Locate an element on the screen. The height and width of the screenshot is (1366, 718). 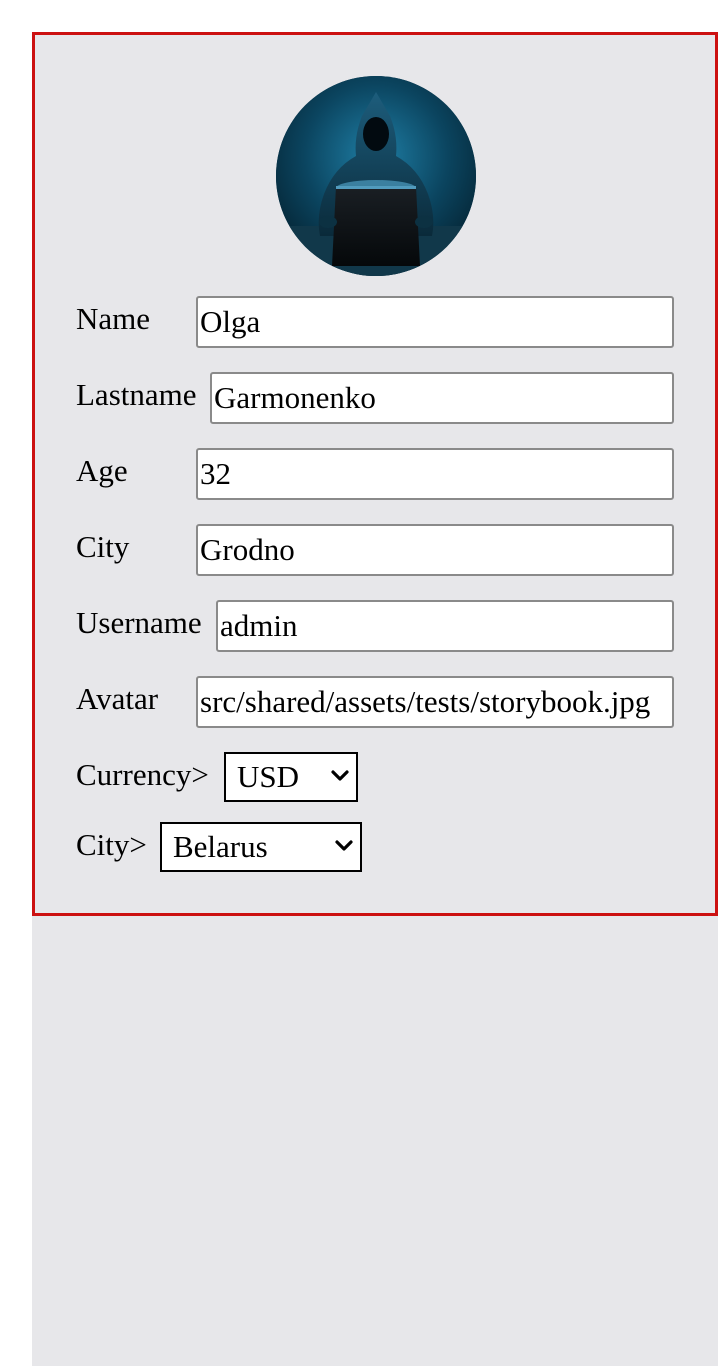
city-input: Grodno is located at coordinates (435, 550).